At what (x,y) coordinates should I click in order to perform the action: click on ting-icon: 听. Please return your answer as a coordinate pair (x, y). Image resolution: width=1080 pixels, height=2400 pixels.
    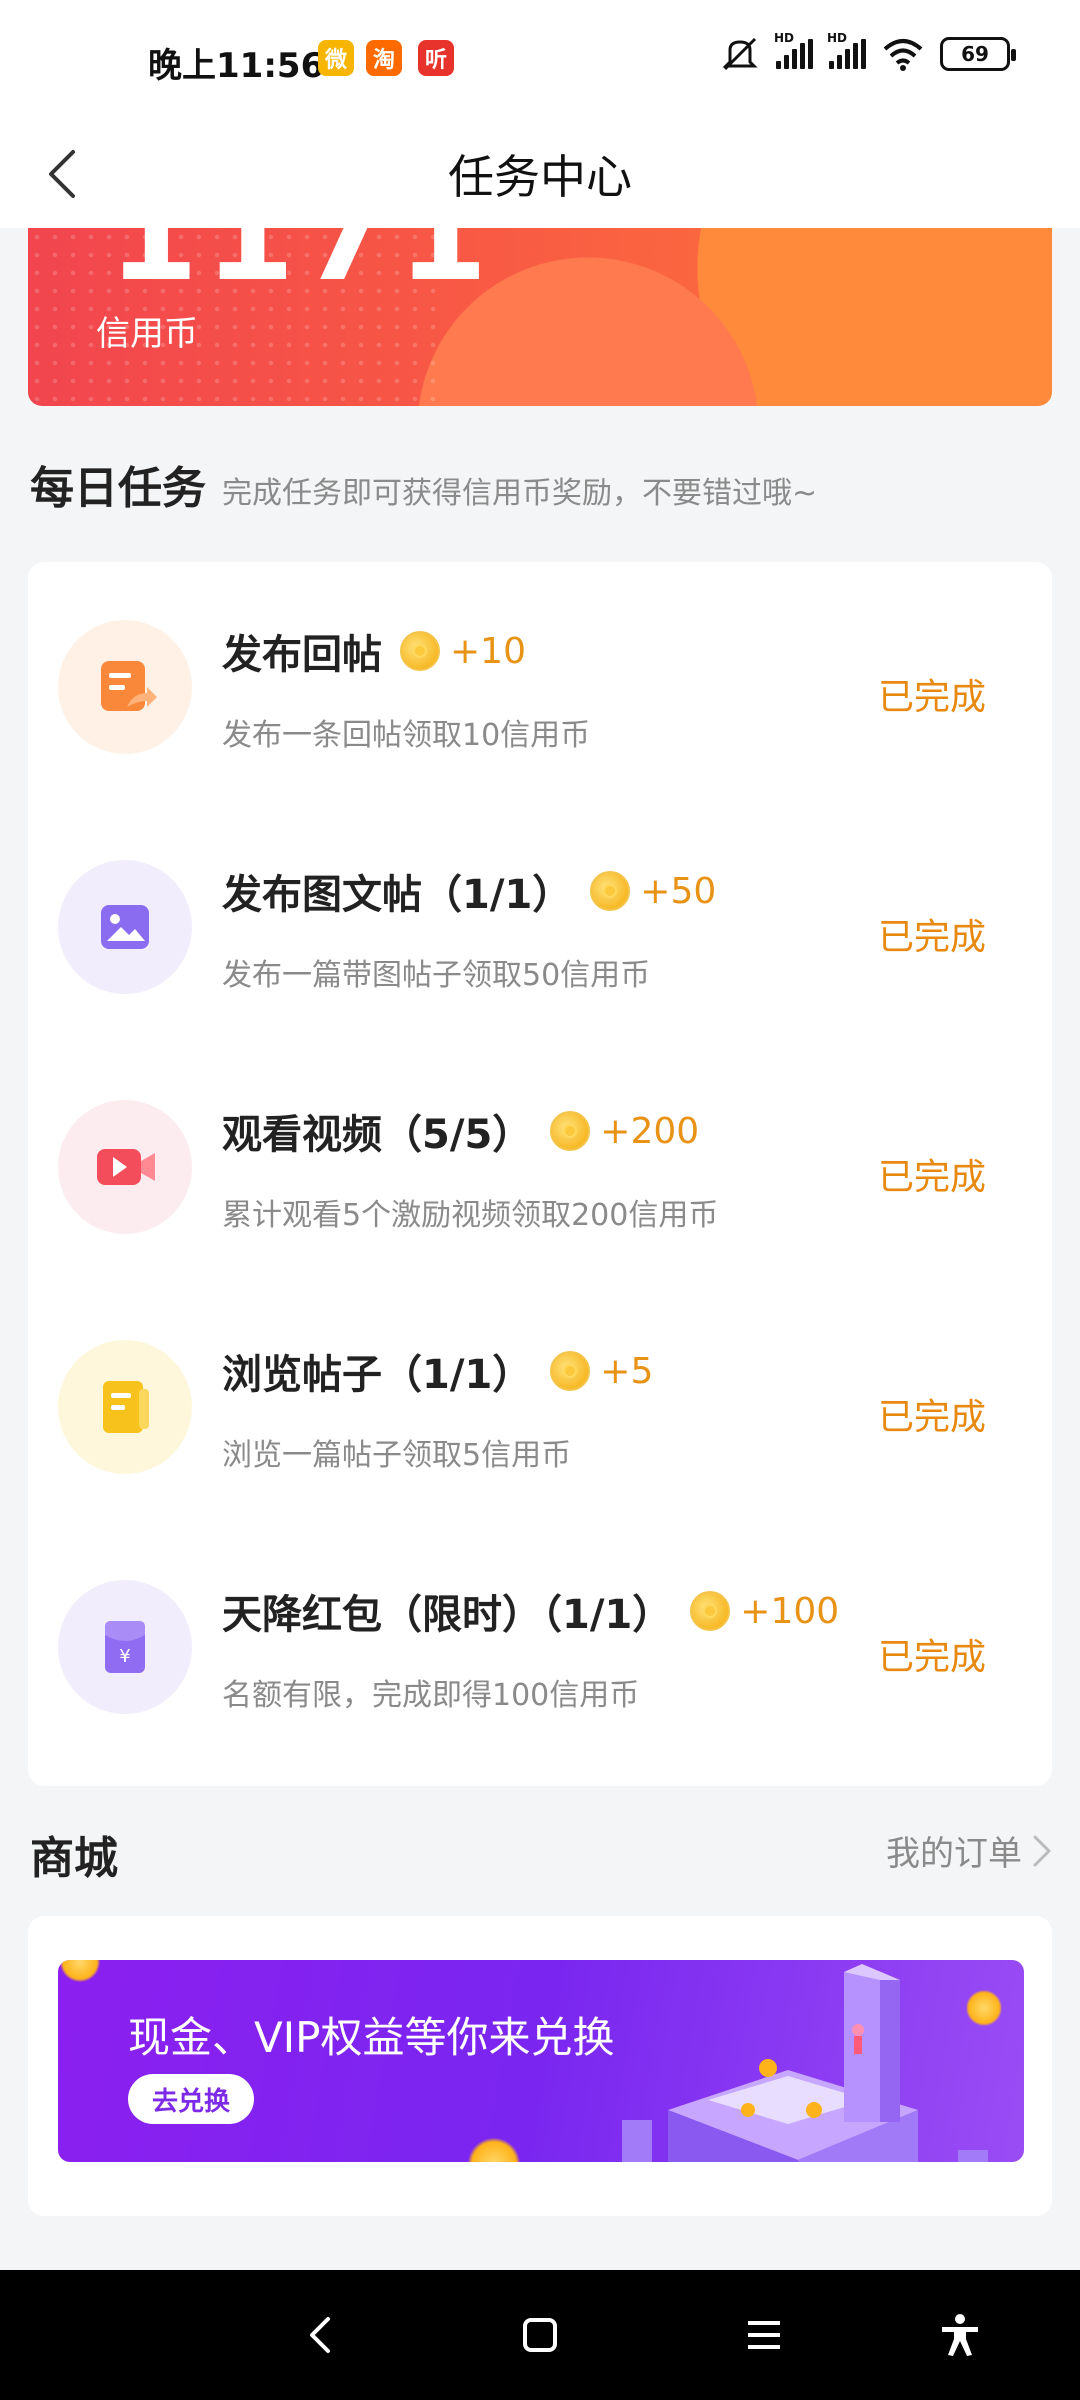
    Looking at the image, I should click on (436, 58).